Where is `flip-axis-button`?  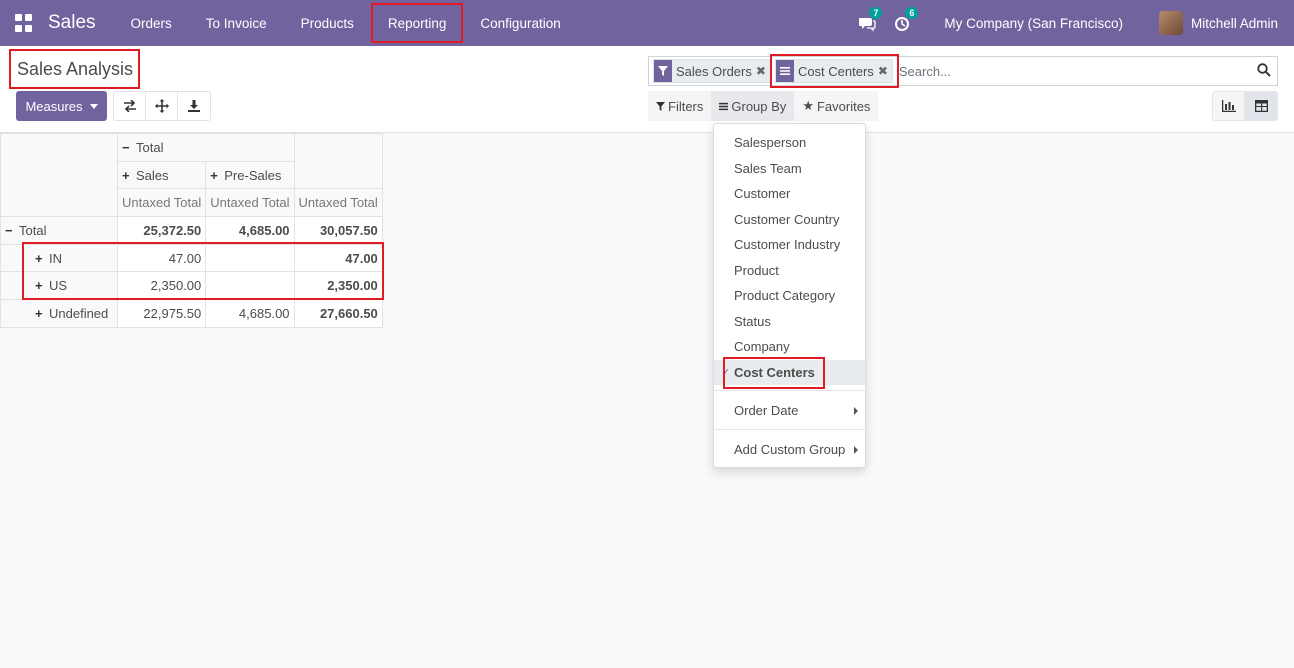 flip-axis-button is located at coordinates (130, 106).